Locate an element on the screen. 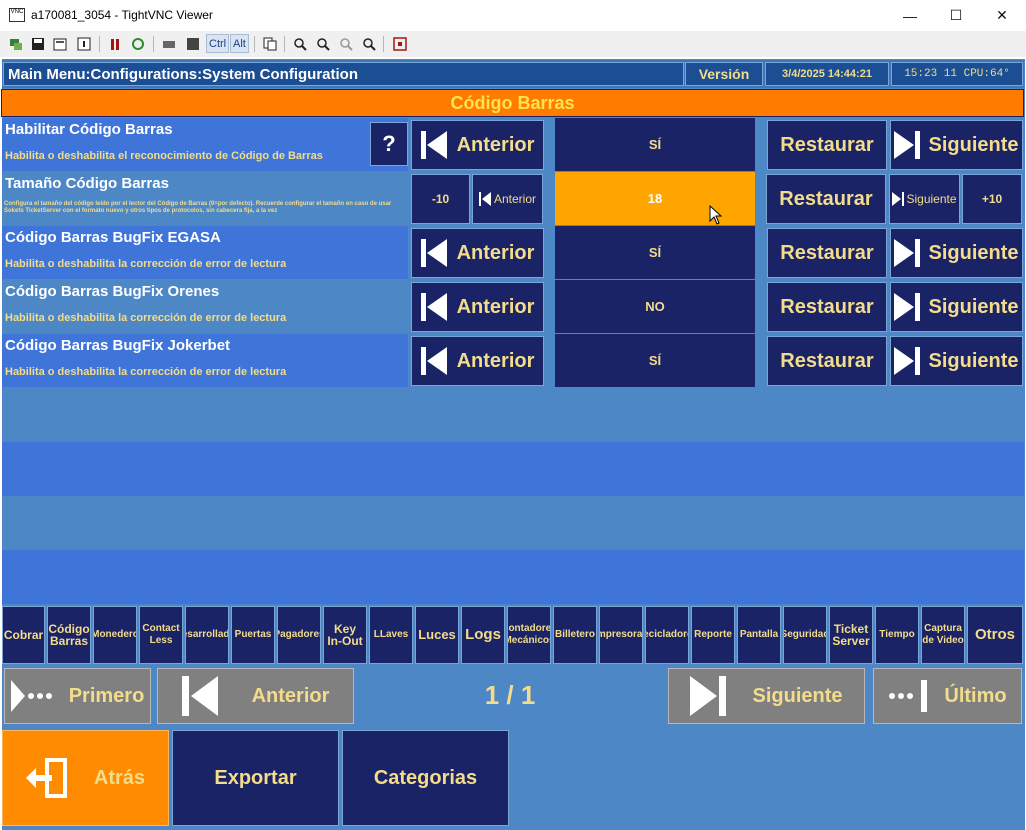 The width and height of the screenshot is (1026, 830). category-seguridad: Seguridad is located at coordinates (805, 635).